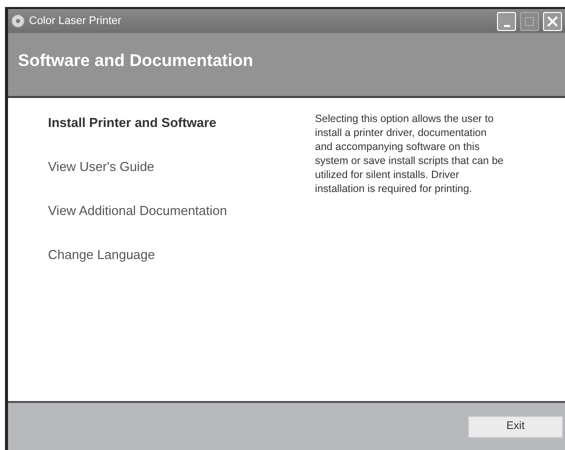  I want to click on menu-option: Install Printer and Software, so click(181, 123).